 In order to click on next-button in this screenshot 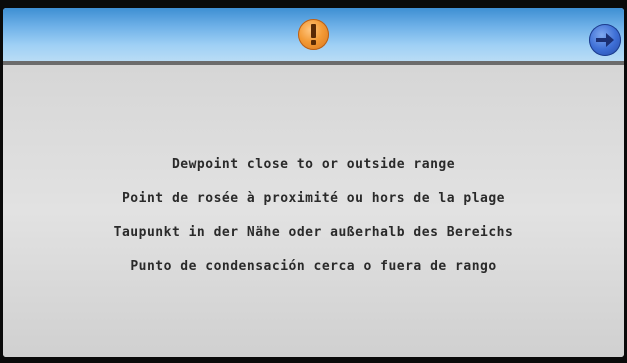, I will do `click(605, 40)`.